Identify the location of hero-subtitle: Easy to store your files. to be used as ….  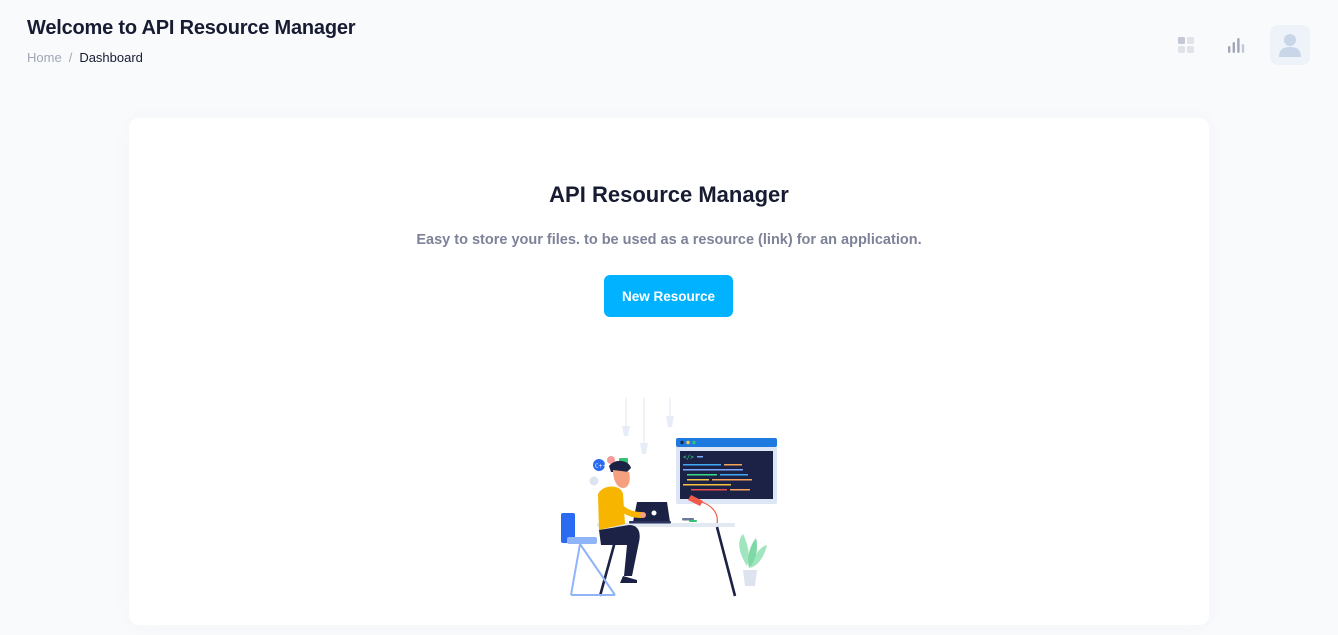
(669, 240).